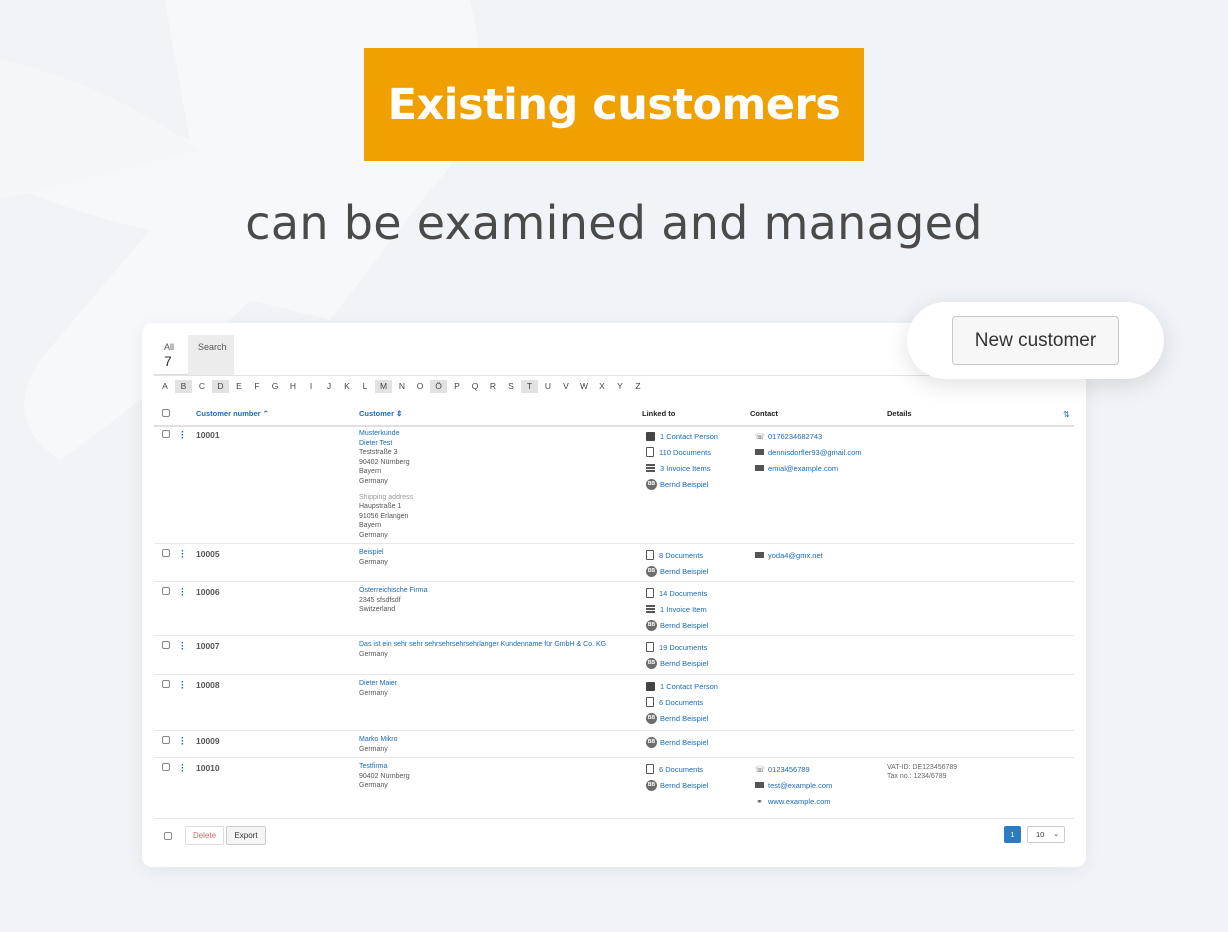  I want to click on letter-filter-I: I, so click(311, 386).